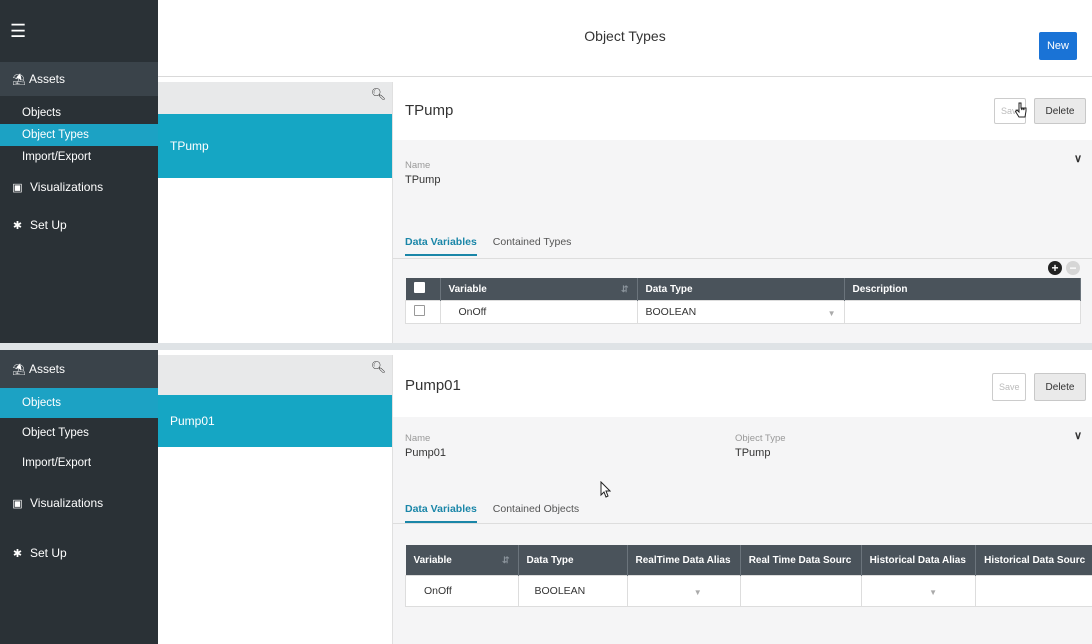 This screenshot has width=1092, height=644. What do you see at coordinates (79, 31) in the screenshot?
I see `hamburger-menu-icon: ☰` at bounding box center [79, 31].